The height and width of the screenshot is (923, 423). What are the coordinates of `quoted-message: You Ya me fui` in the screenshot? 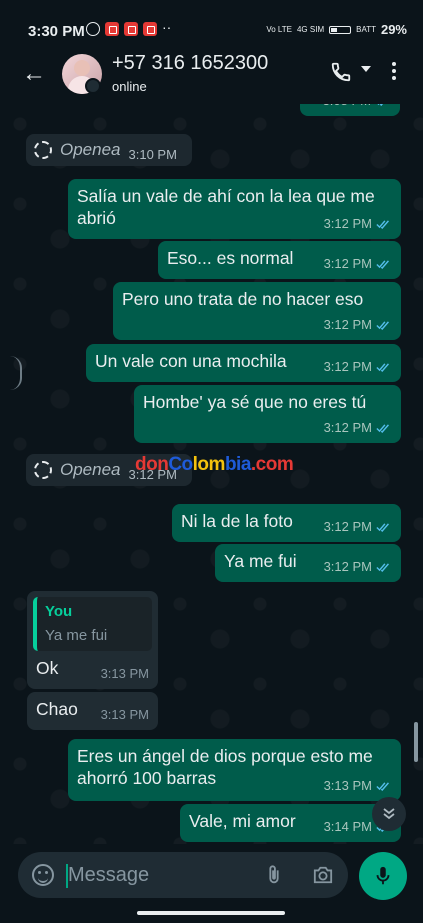 It's located at (92, 624).